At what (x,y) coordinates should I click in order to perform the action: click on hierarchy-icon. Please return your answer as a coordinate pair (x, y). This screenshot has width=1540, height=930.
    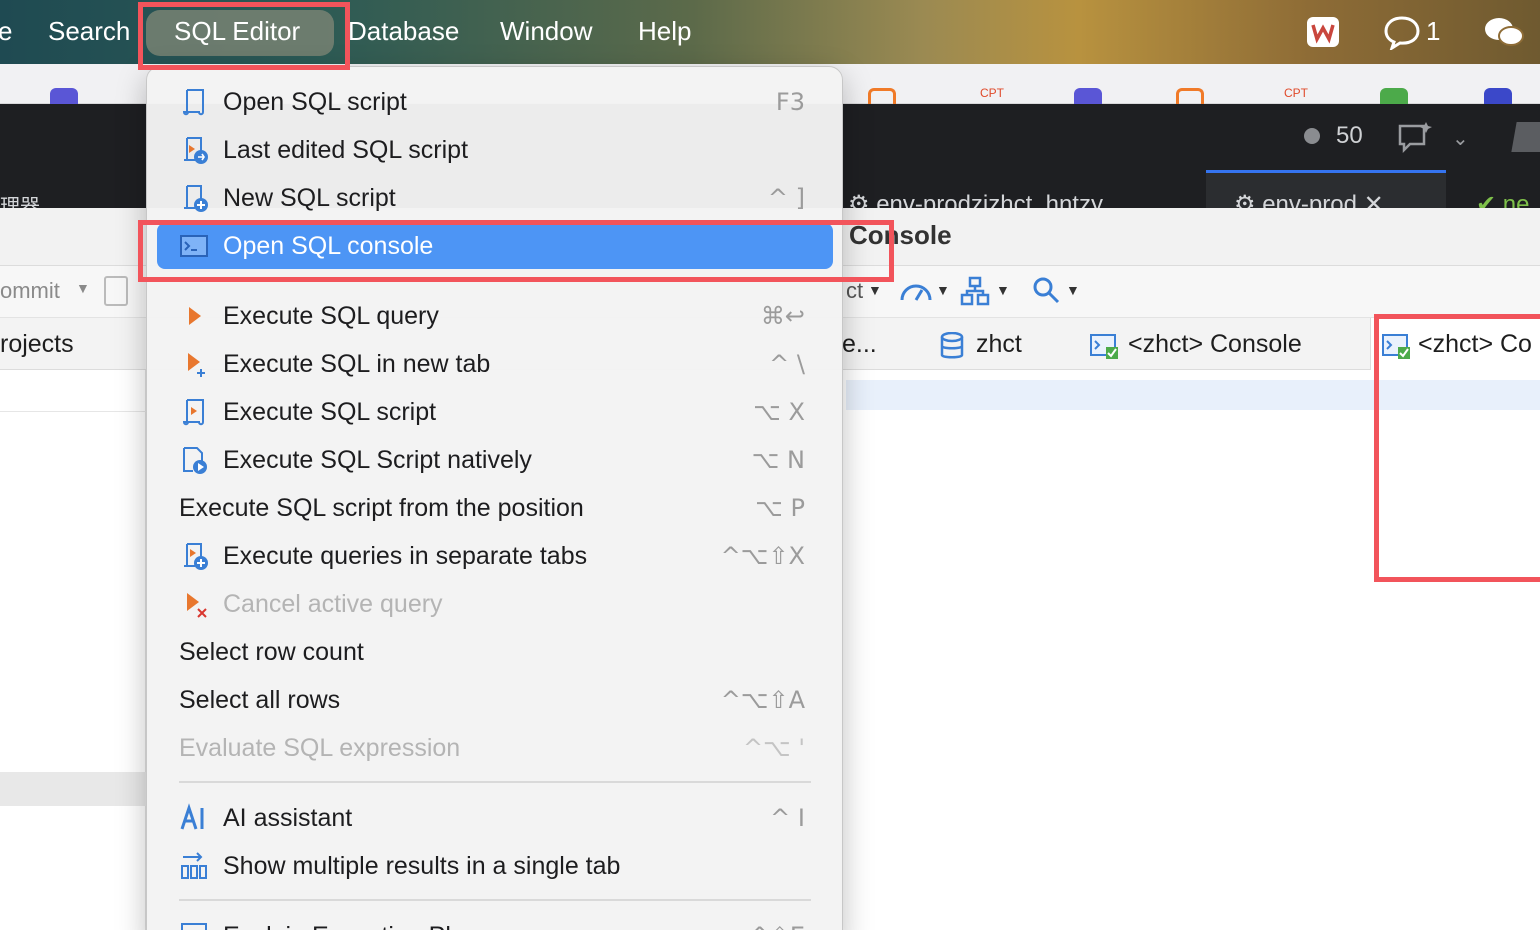
    Looking at the image, I should click on (975, 293).